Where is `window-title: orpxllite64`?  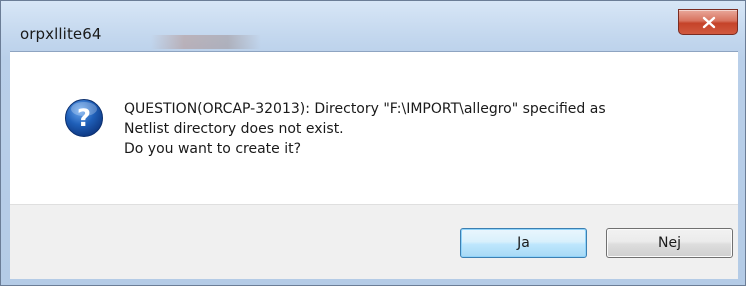
window-title: orpxllite64 is located at coordinates (61, 34).